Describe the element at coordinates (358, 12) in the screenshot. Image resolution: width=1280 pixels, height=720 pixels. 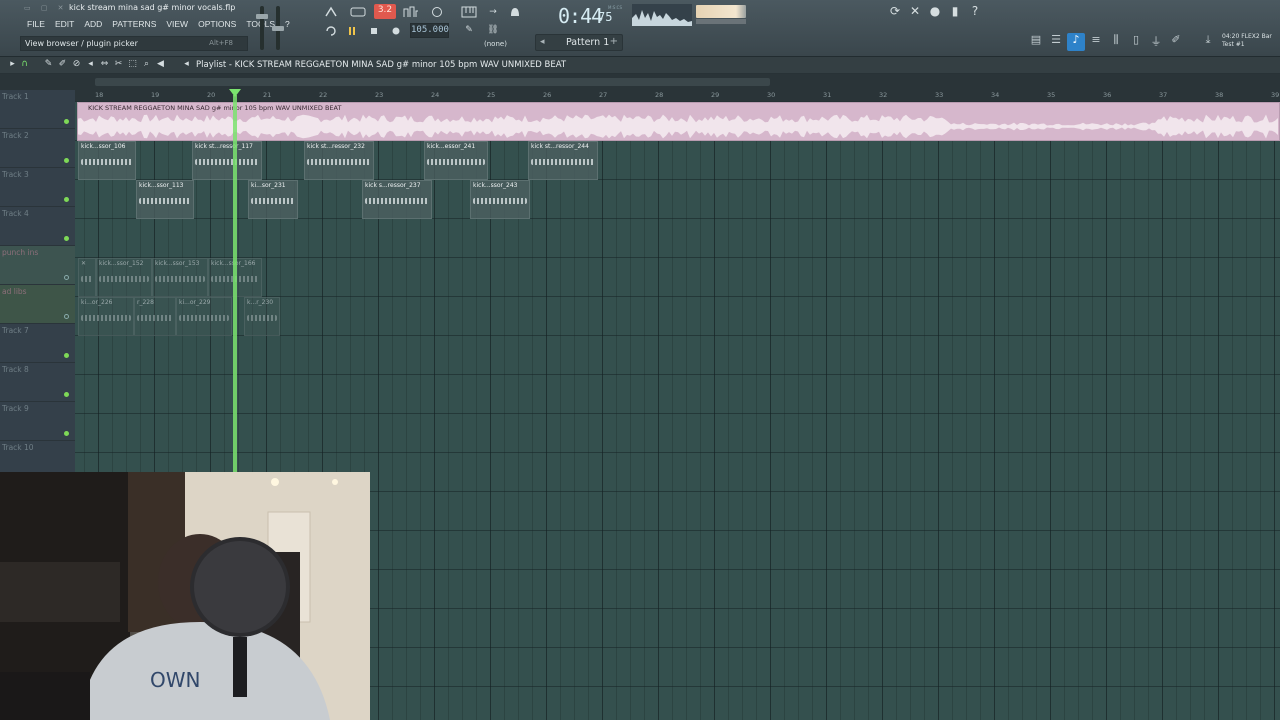
I see `countdown-icon` at that location.